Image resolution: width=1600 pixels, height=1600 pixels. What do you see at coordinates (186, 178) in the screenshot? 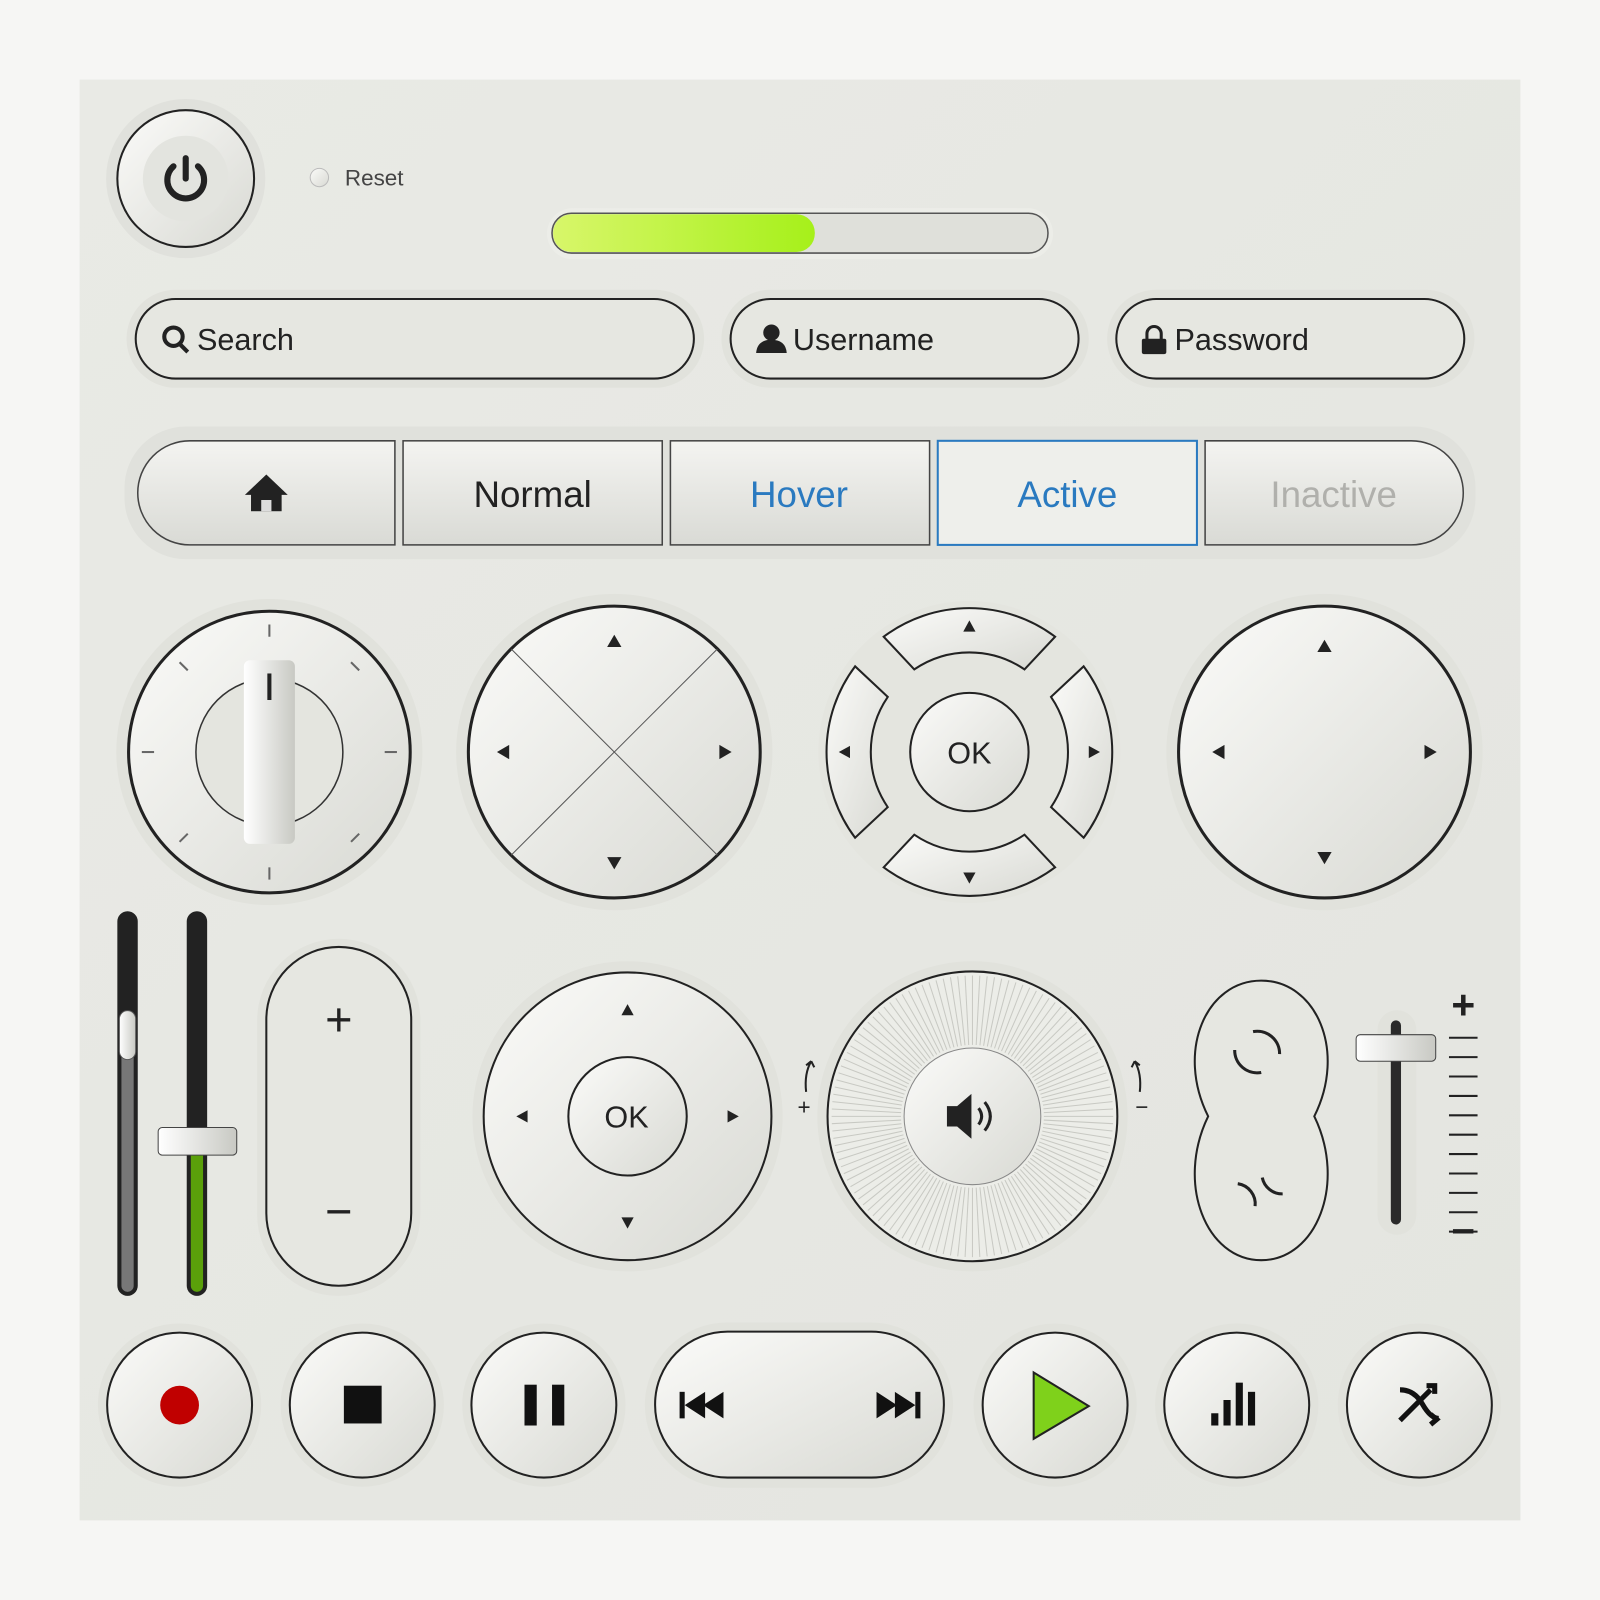
I see `power-button` at bounding box center [186, 178].